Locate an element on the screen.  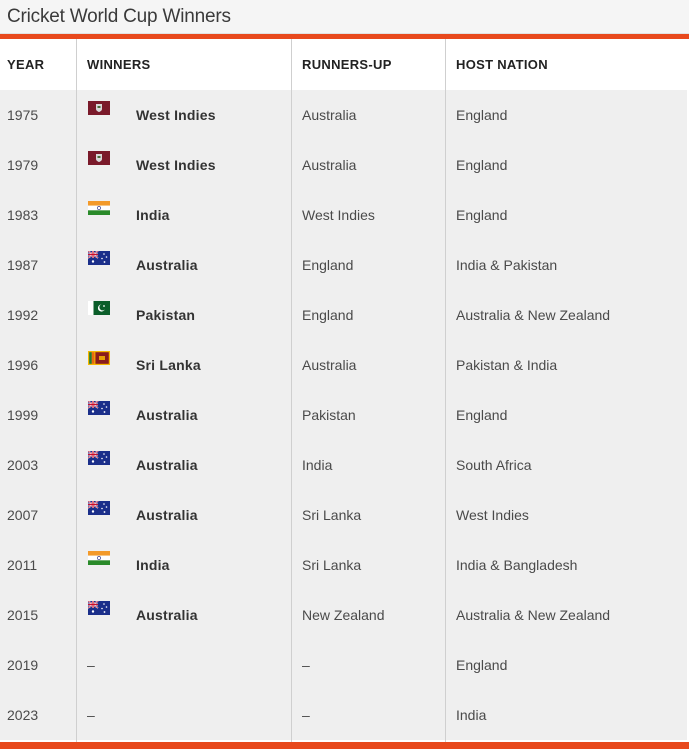
host-nation-cell: India is located at coordinates (471, 715).